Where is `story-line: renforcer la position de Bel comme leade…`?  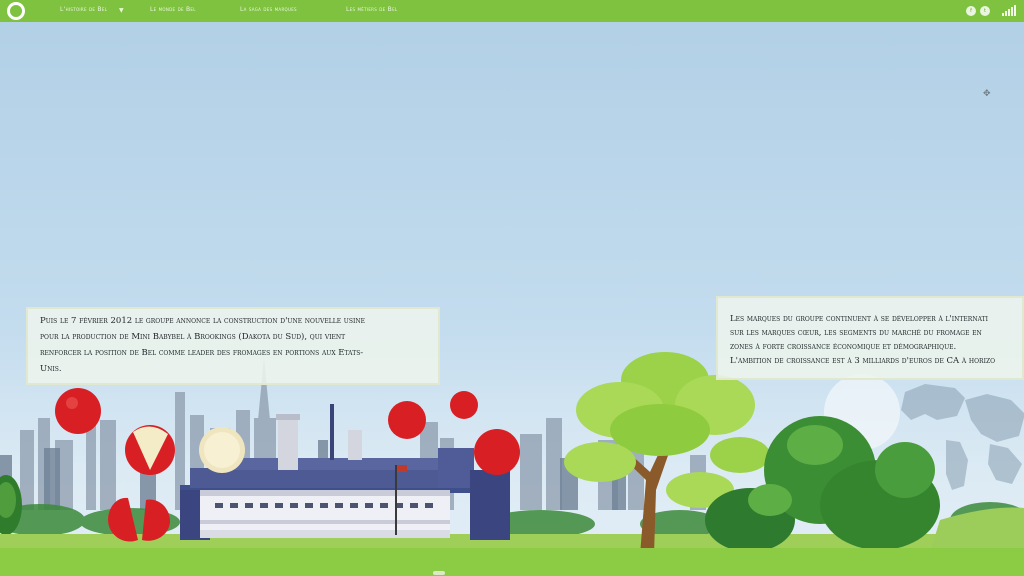
story-line: renforcer la position de Bel comme leade… is located at coordinates (202, 353).